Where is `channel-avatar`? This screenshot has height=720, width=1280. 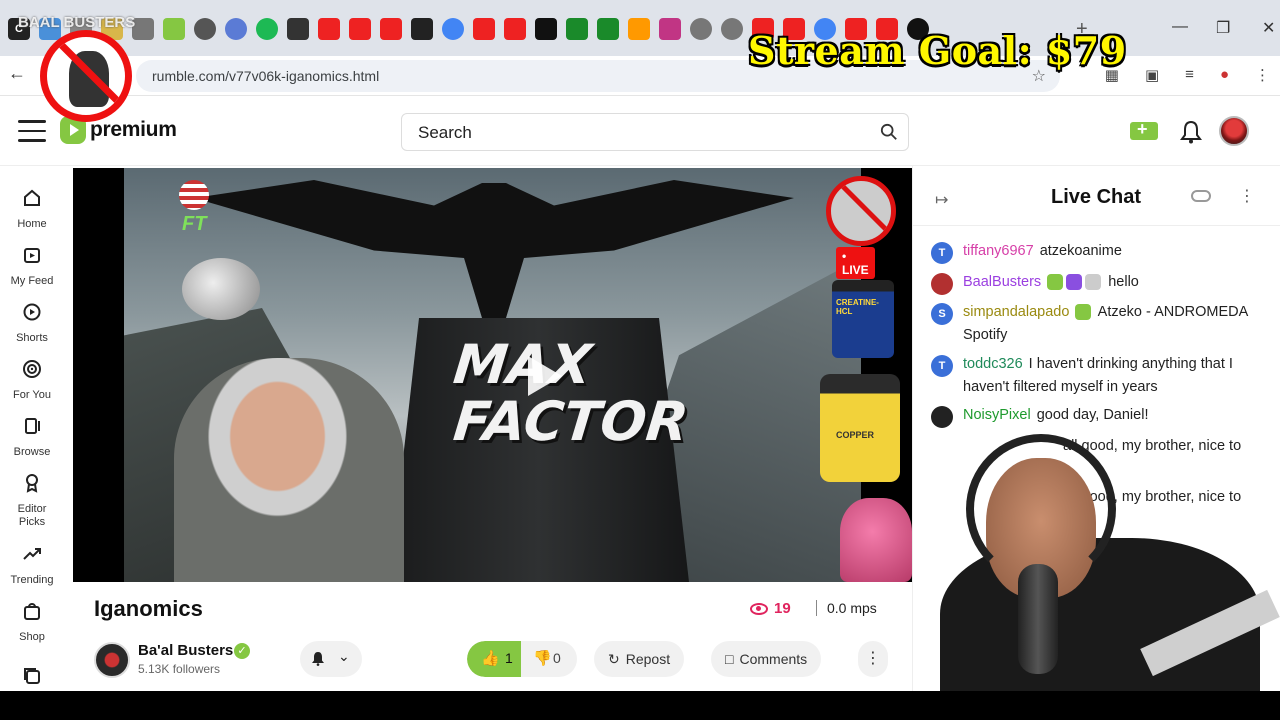 channel-avatar is located at coordinates (112, 660).